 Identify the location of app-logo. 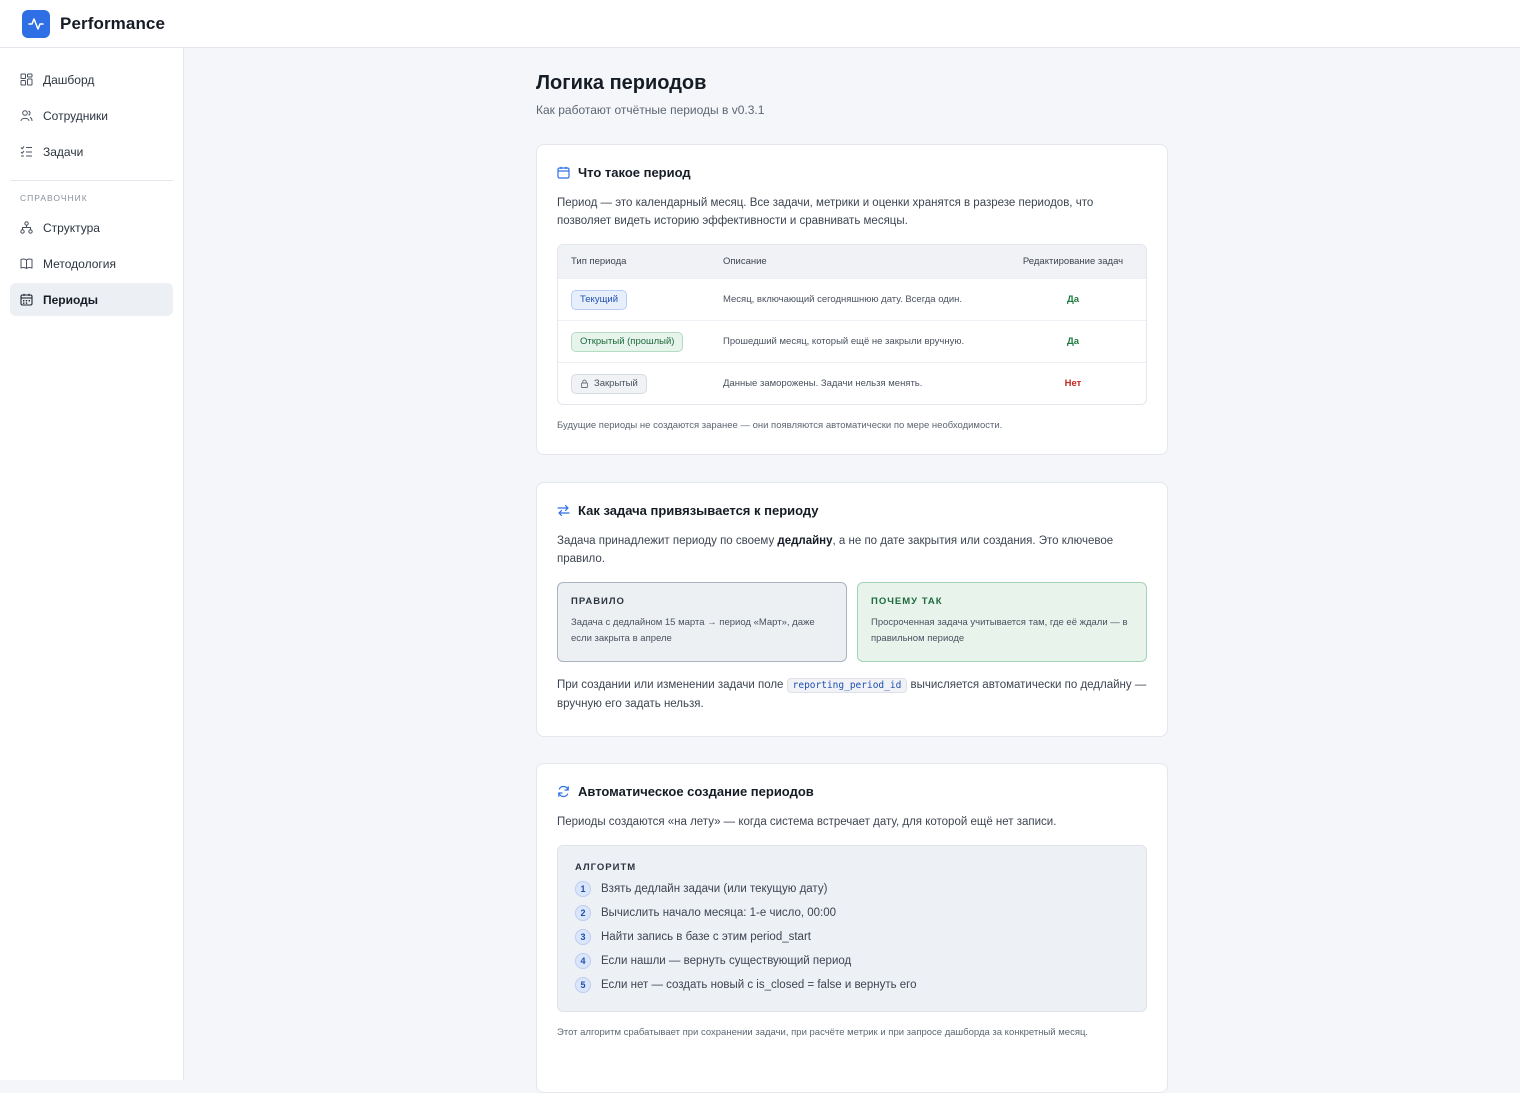
(36, 23).